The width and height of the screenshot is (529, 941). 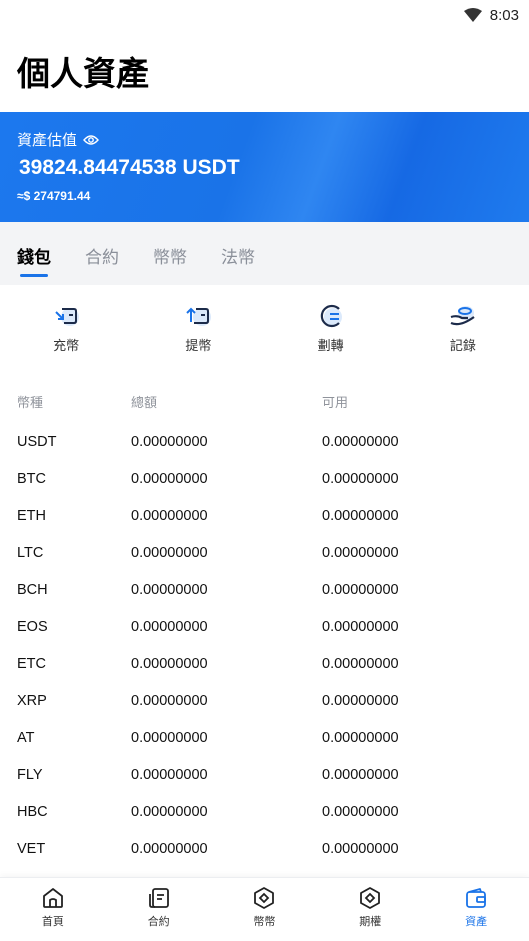 I want to click on status-bar: 8:03, so click(x=264, y=15).